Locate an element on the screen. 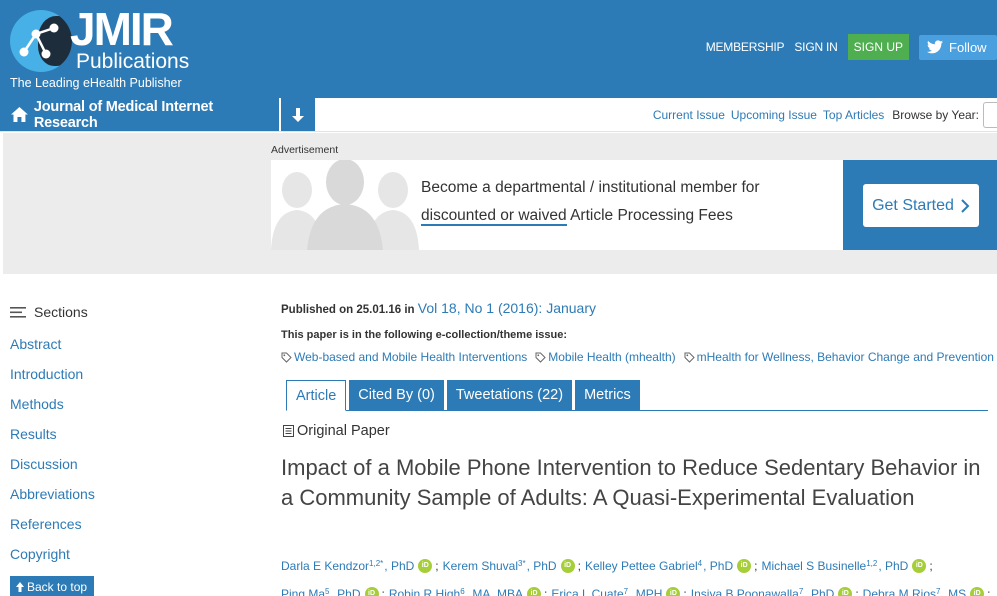  section-link-references: References is located at coordinates (46, 524).